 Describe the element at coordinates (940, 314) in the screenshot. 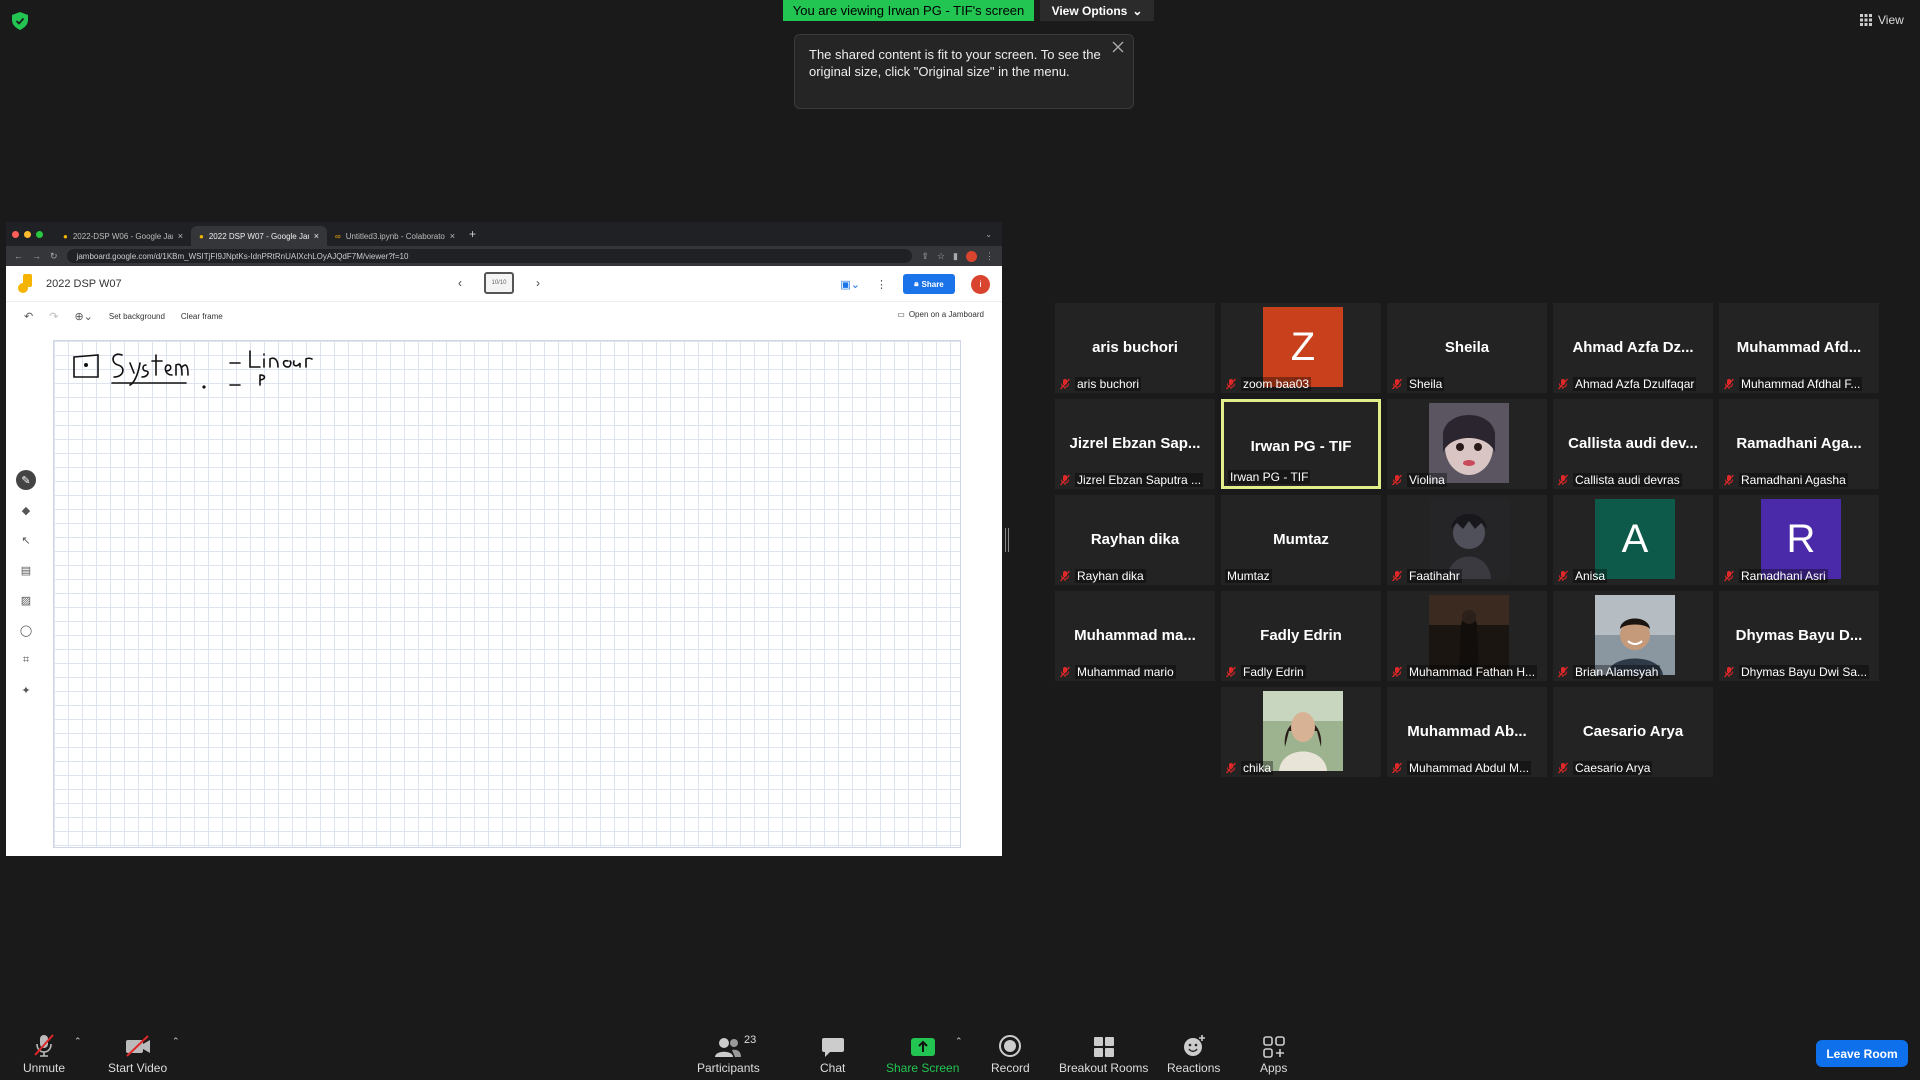

I see `open-on-jamboard-button: ▭ Open on a Jamboard` at that location.